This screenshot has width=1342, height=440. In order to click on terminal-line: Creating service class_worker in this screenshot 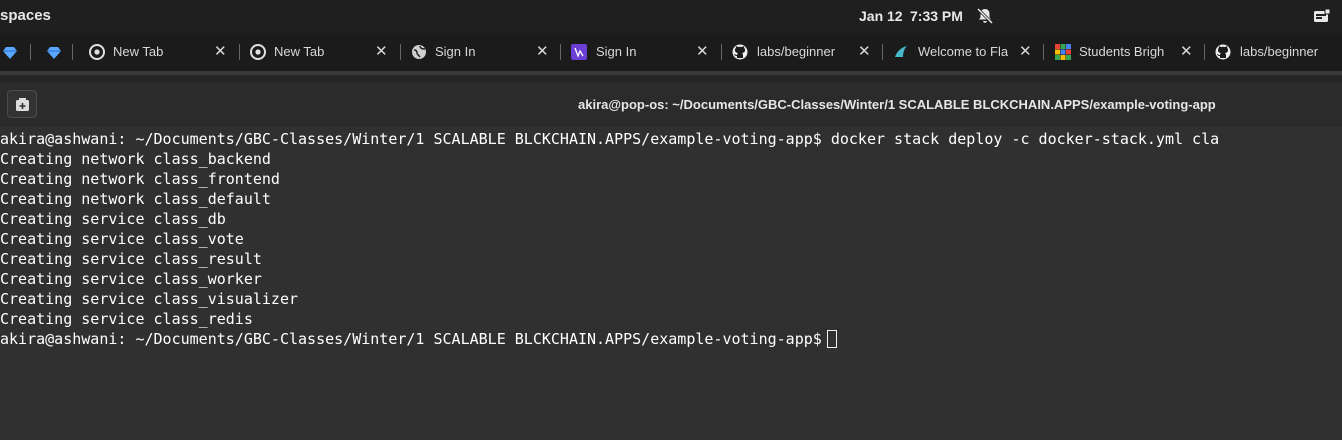, I will do `click(131, 279)`.